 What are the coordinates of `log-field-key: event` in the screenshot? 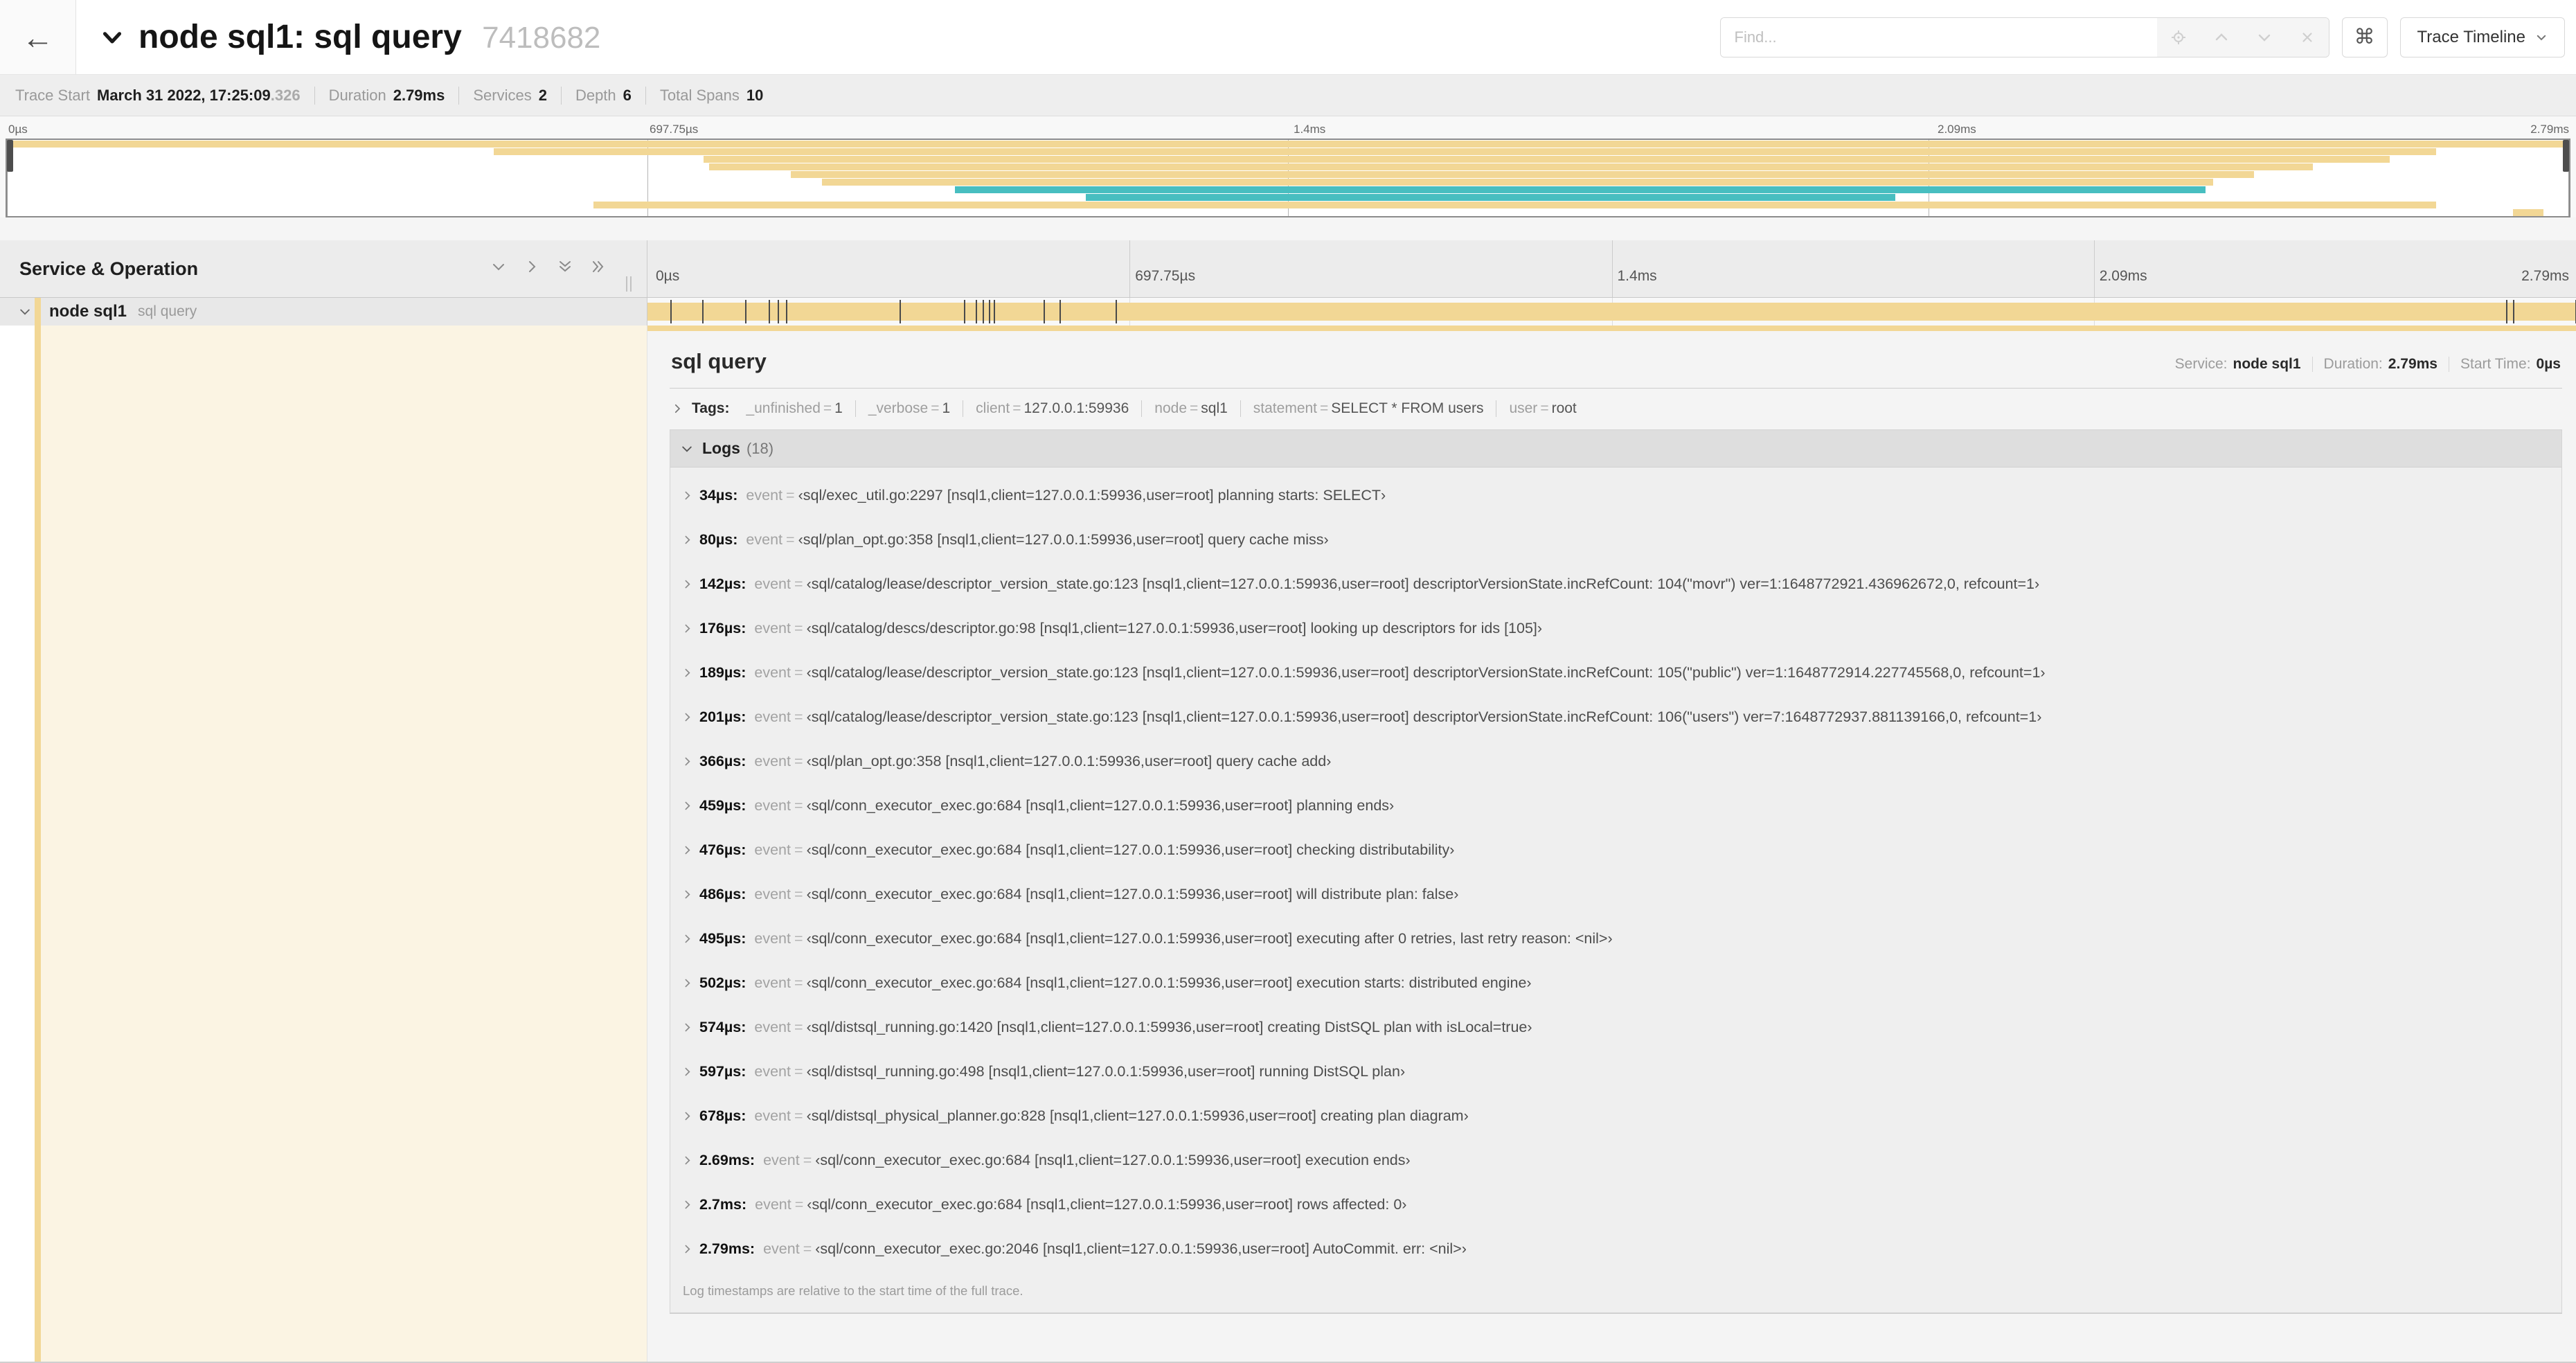 It's located at (782, 1249).